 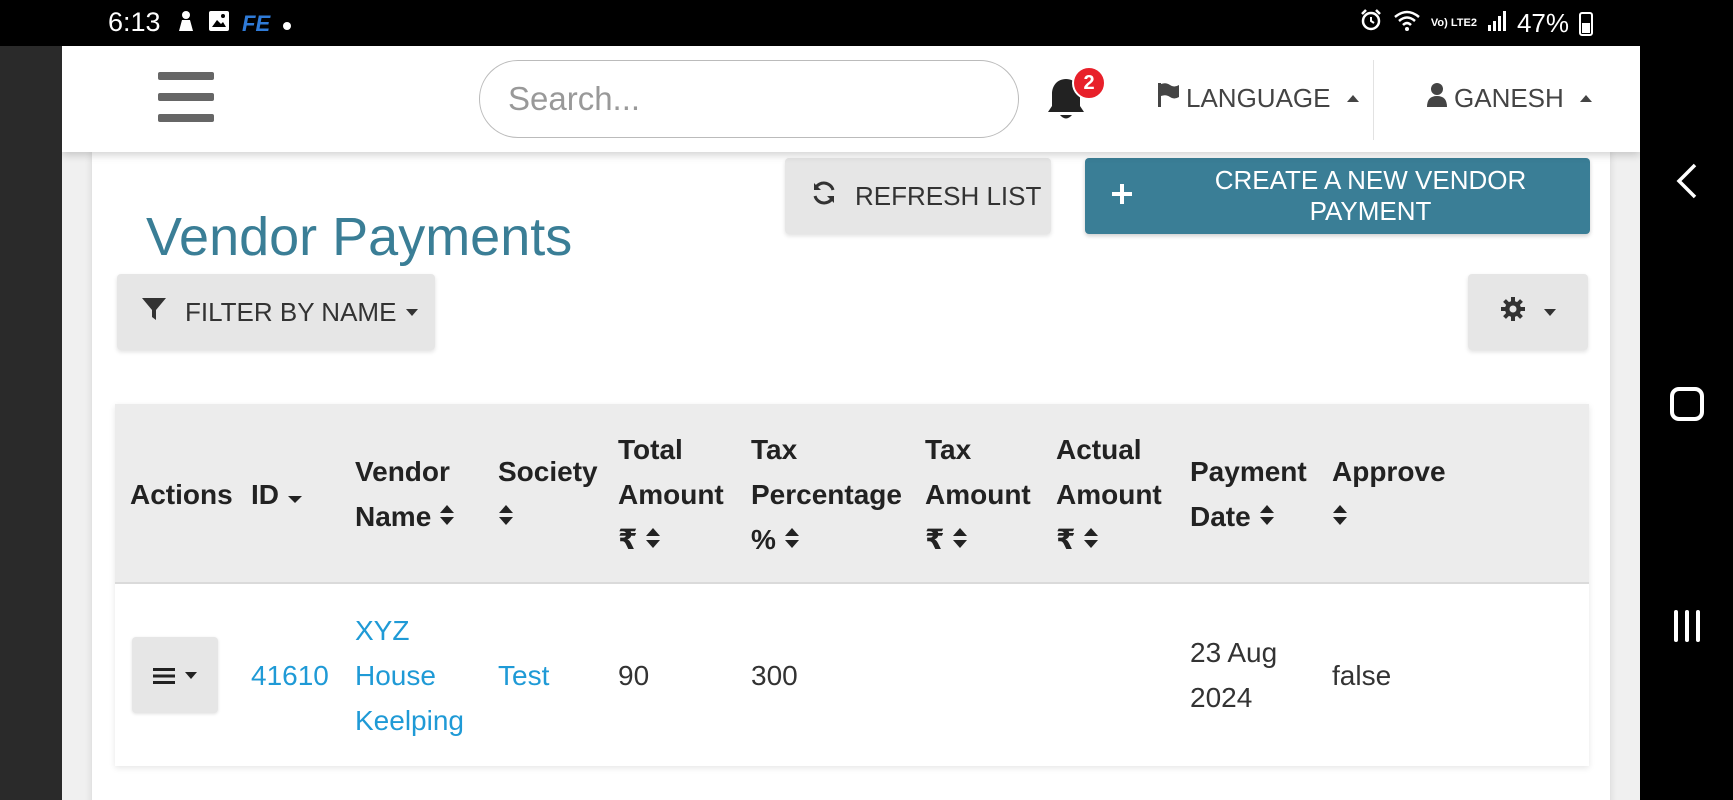 I want to click on status-left-icons: FE, so click(x=234, y=24).